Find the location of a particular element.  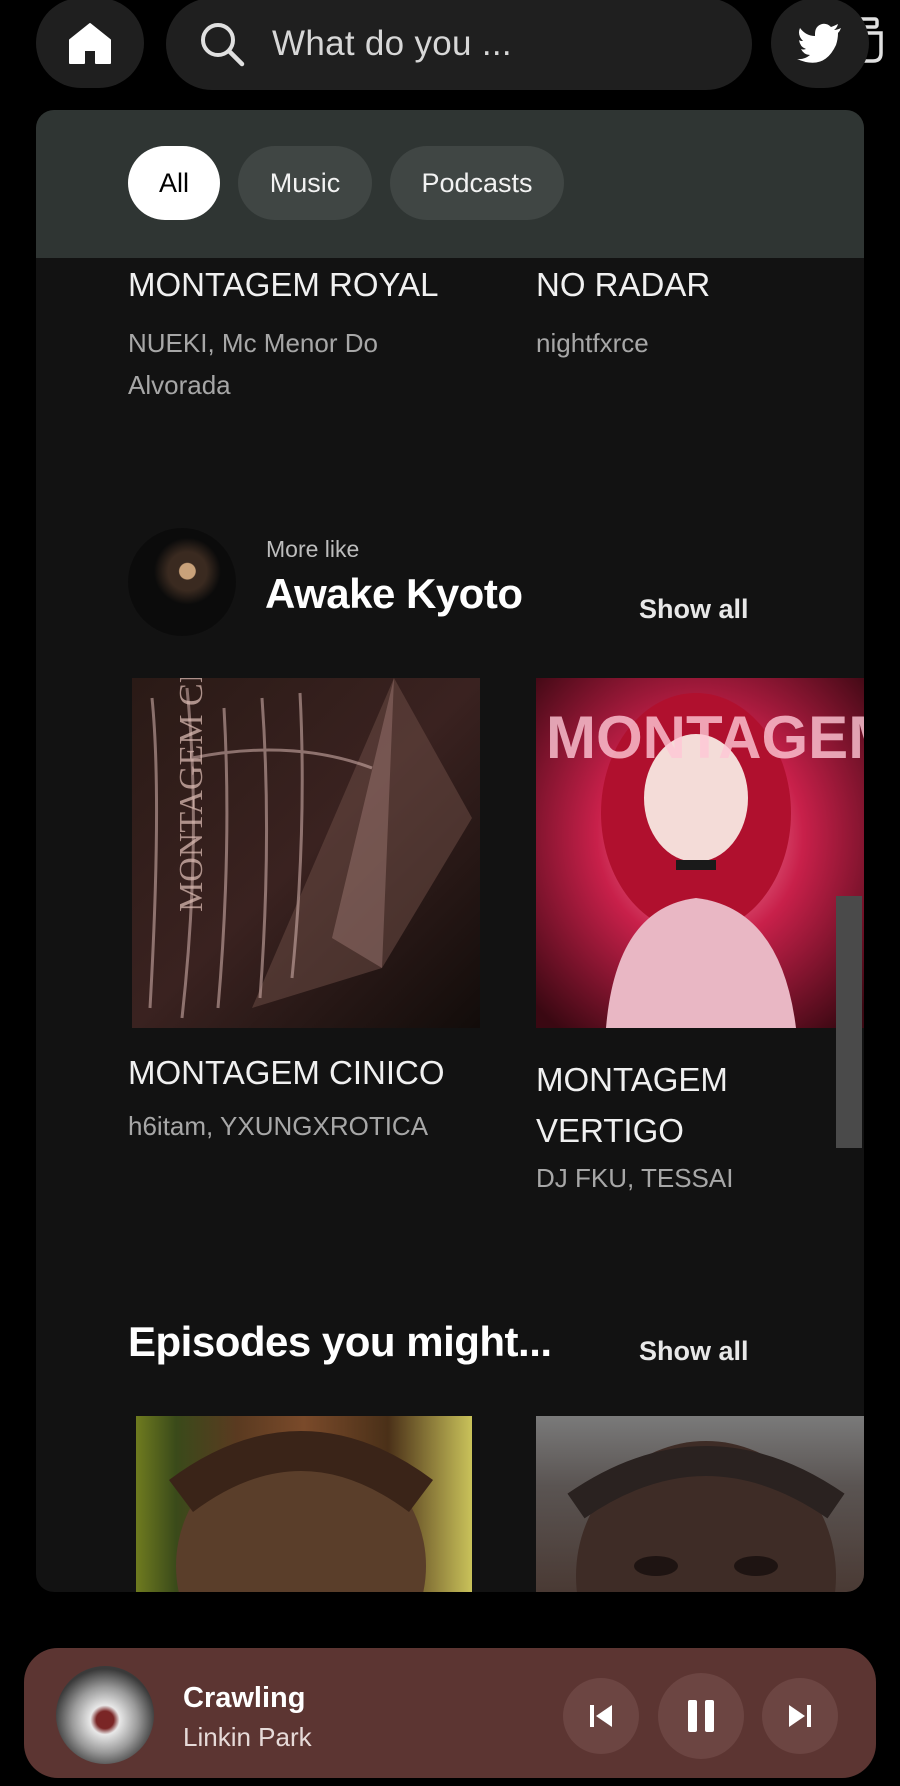

home-icon is located at coordinates (90, 43).